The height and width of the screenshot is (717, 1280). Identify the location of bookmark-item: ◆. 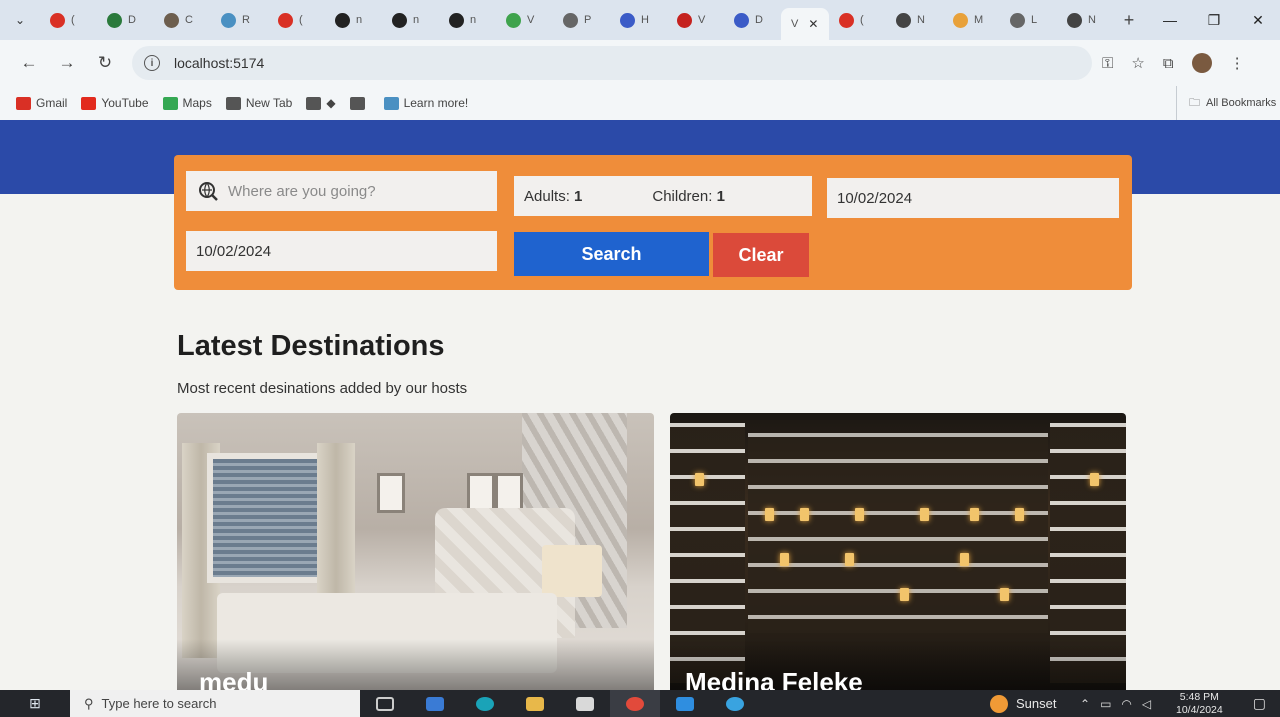
(321, 103).